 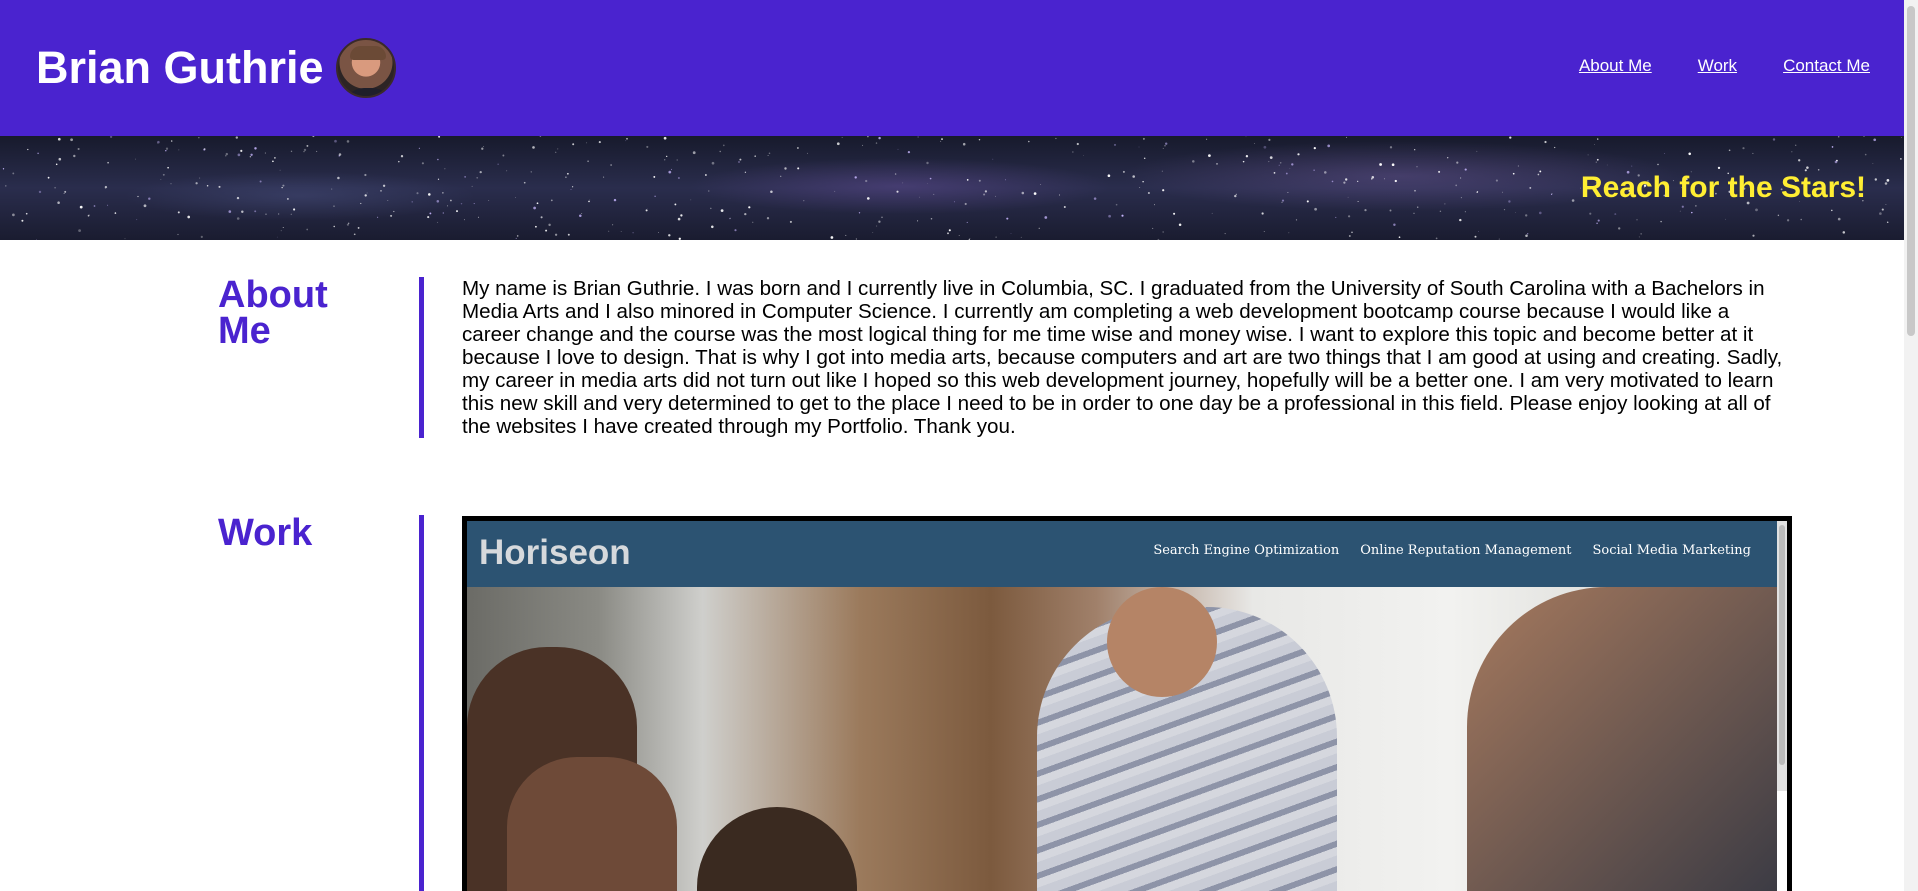 I want to click on nav-link-work: Work, so click(x=1717, y=66).